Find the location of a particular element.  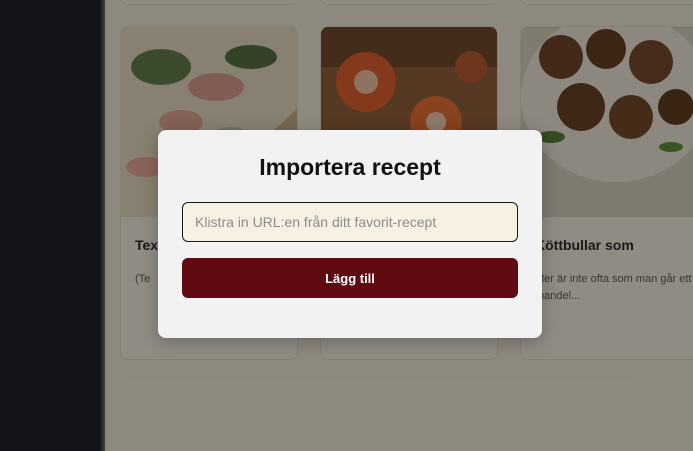

recipe-url-input is located at coordinates (350, 222).